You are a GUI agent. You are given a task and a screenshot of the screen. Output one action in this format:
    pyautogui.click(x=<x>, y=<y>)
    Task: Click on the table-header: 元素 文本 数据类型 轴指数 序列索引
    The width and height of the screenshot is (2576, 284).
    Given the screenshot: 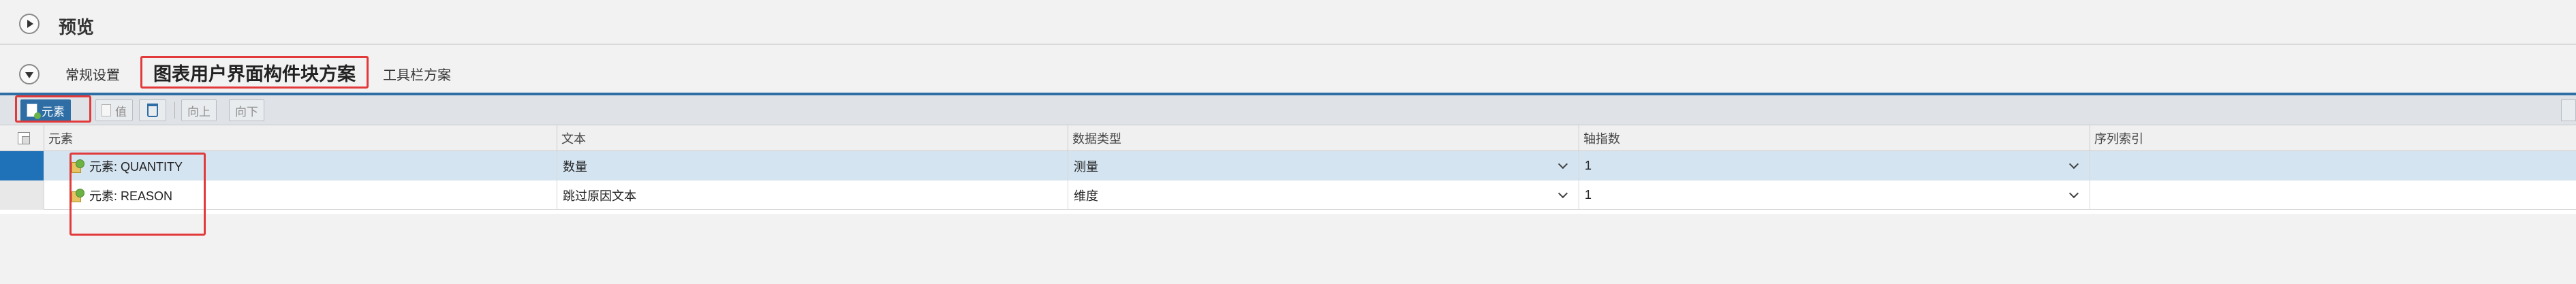 What is the action you would take?
    pyautogui.click(x=1288, y=138)
    